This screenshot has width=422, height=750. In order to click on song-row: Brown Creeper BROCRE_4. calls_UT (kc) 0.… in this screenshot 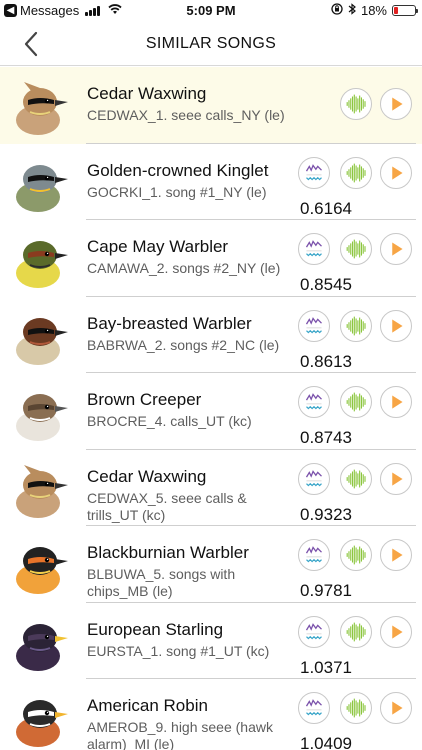, I will do `click(211, 411)`.